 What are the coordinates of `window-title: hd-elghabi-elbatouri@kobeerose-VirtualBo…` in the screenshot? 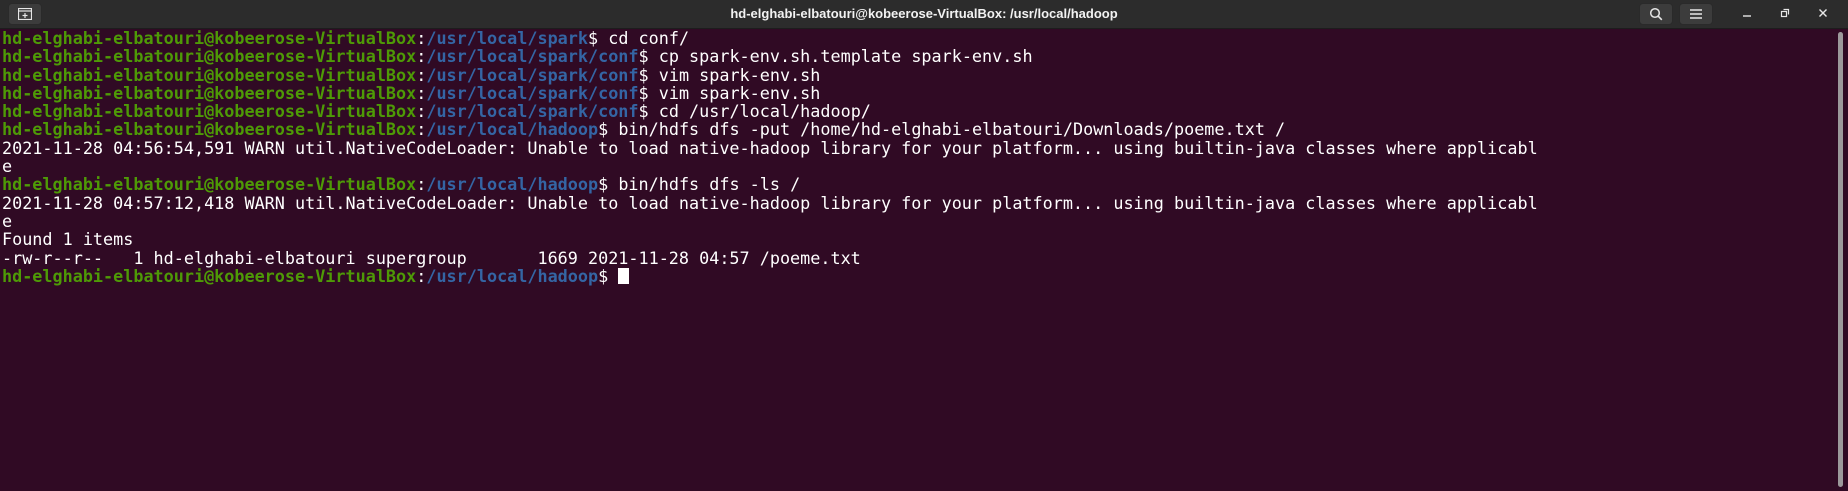 It's located at (924, 13).